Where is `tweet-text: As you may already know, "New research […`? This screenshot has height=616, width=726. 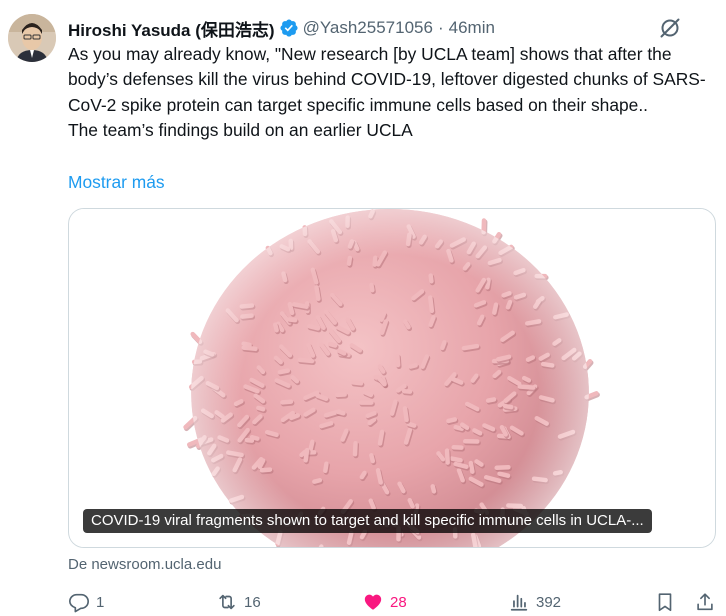 tweet-text: As you may already know, "New research [… is located at coordinates (394, 92).